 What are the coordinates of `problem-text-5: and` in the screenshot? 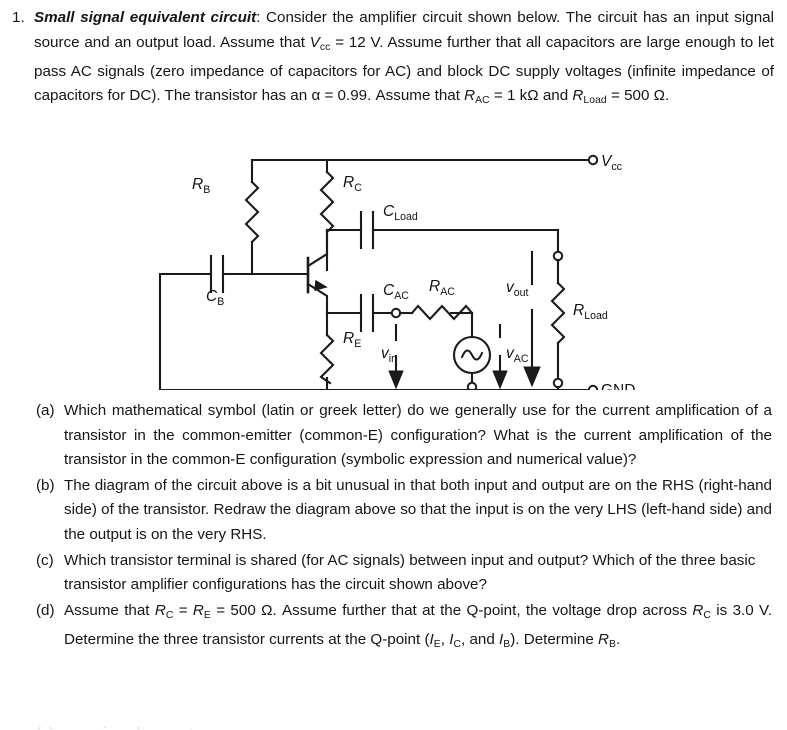 It's located at (555, 96).